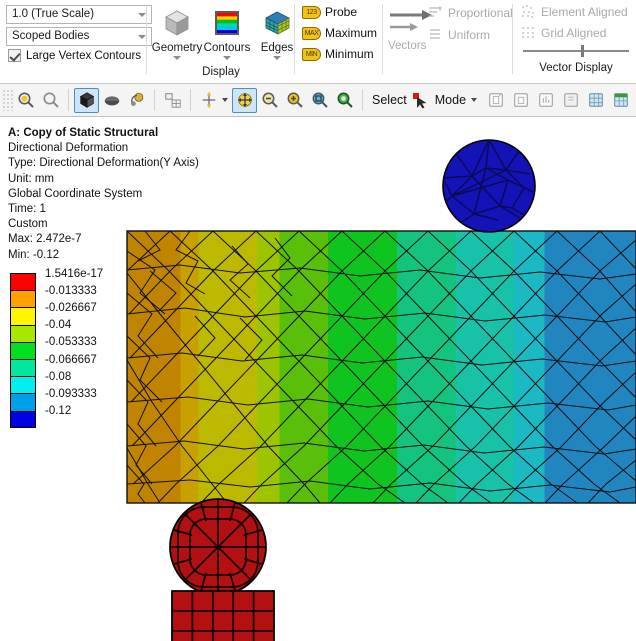  I want to click on display-group-label: Display, so click(221, 72).